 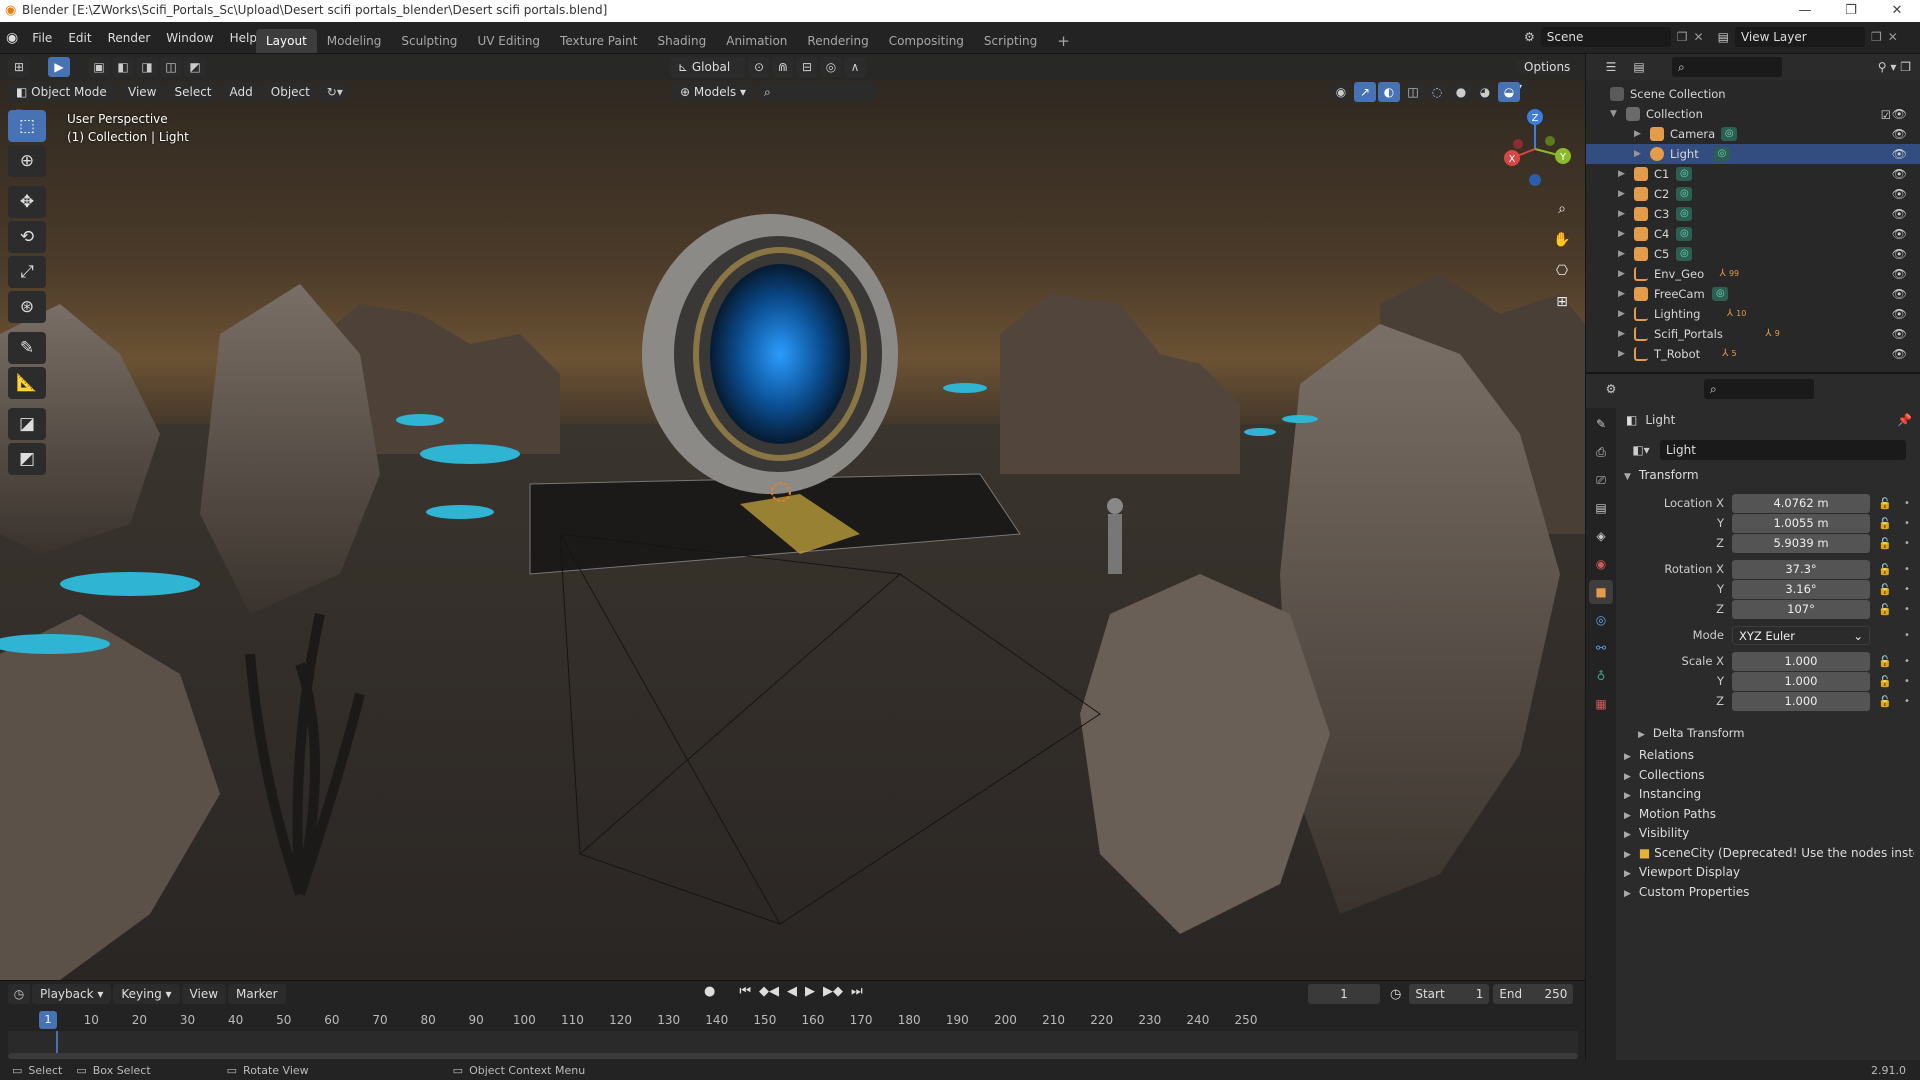 I want to click on children-badge-icon: ⅄ 10, so click(x=1737, y=314).